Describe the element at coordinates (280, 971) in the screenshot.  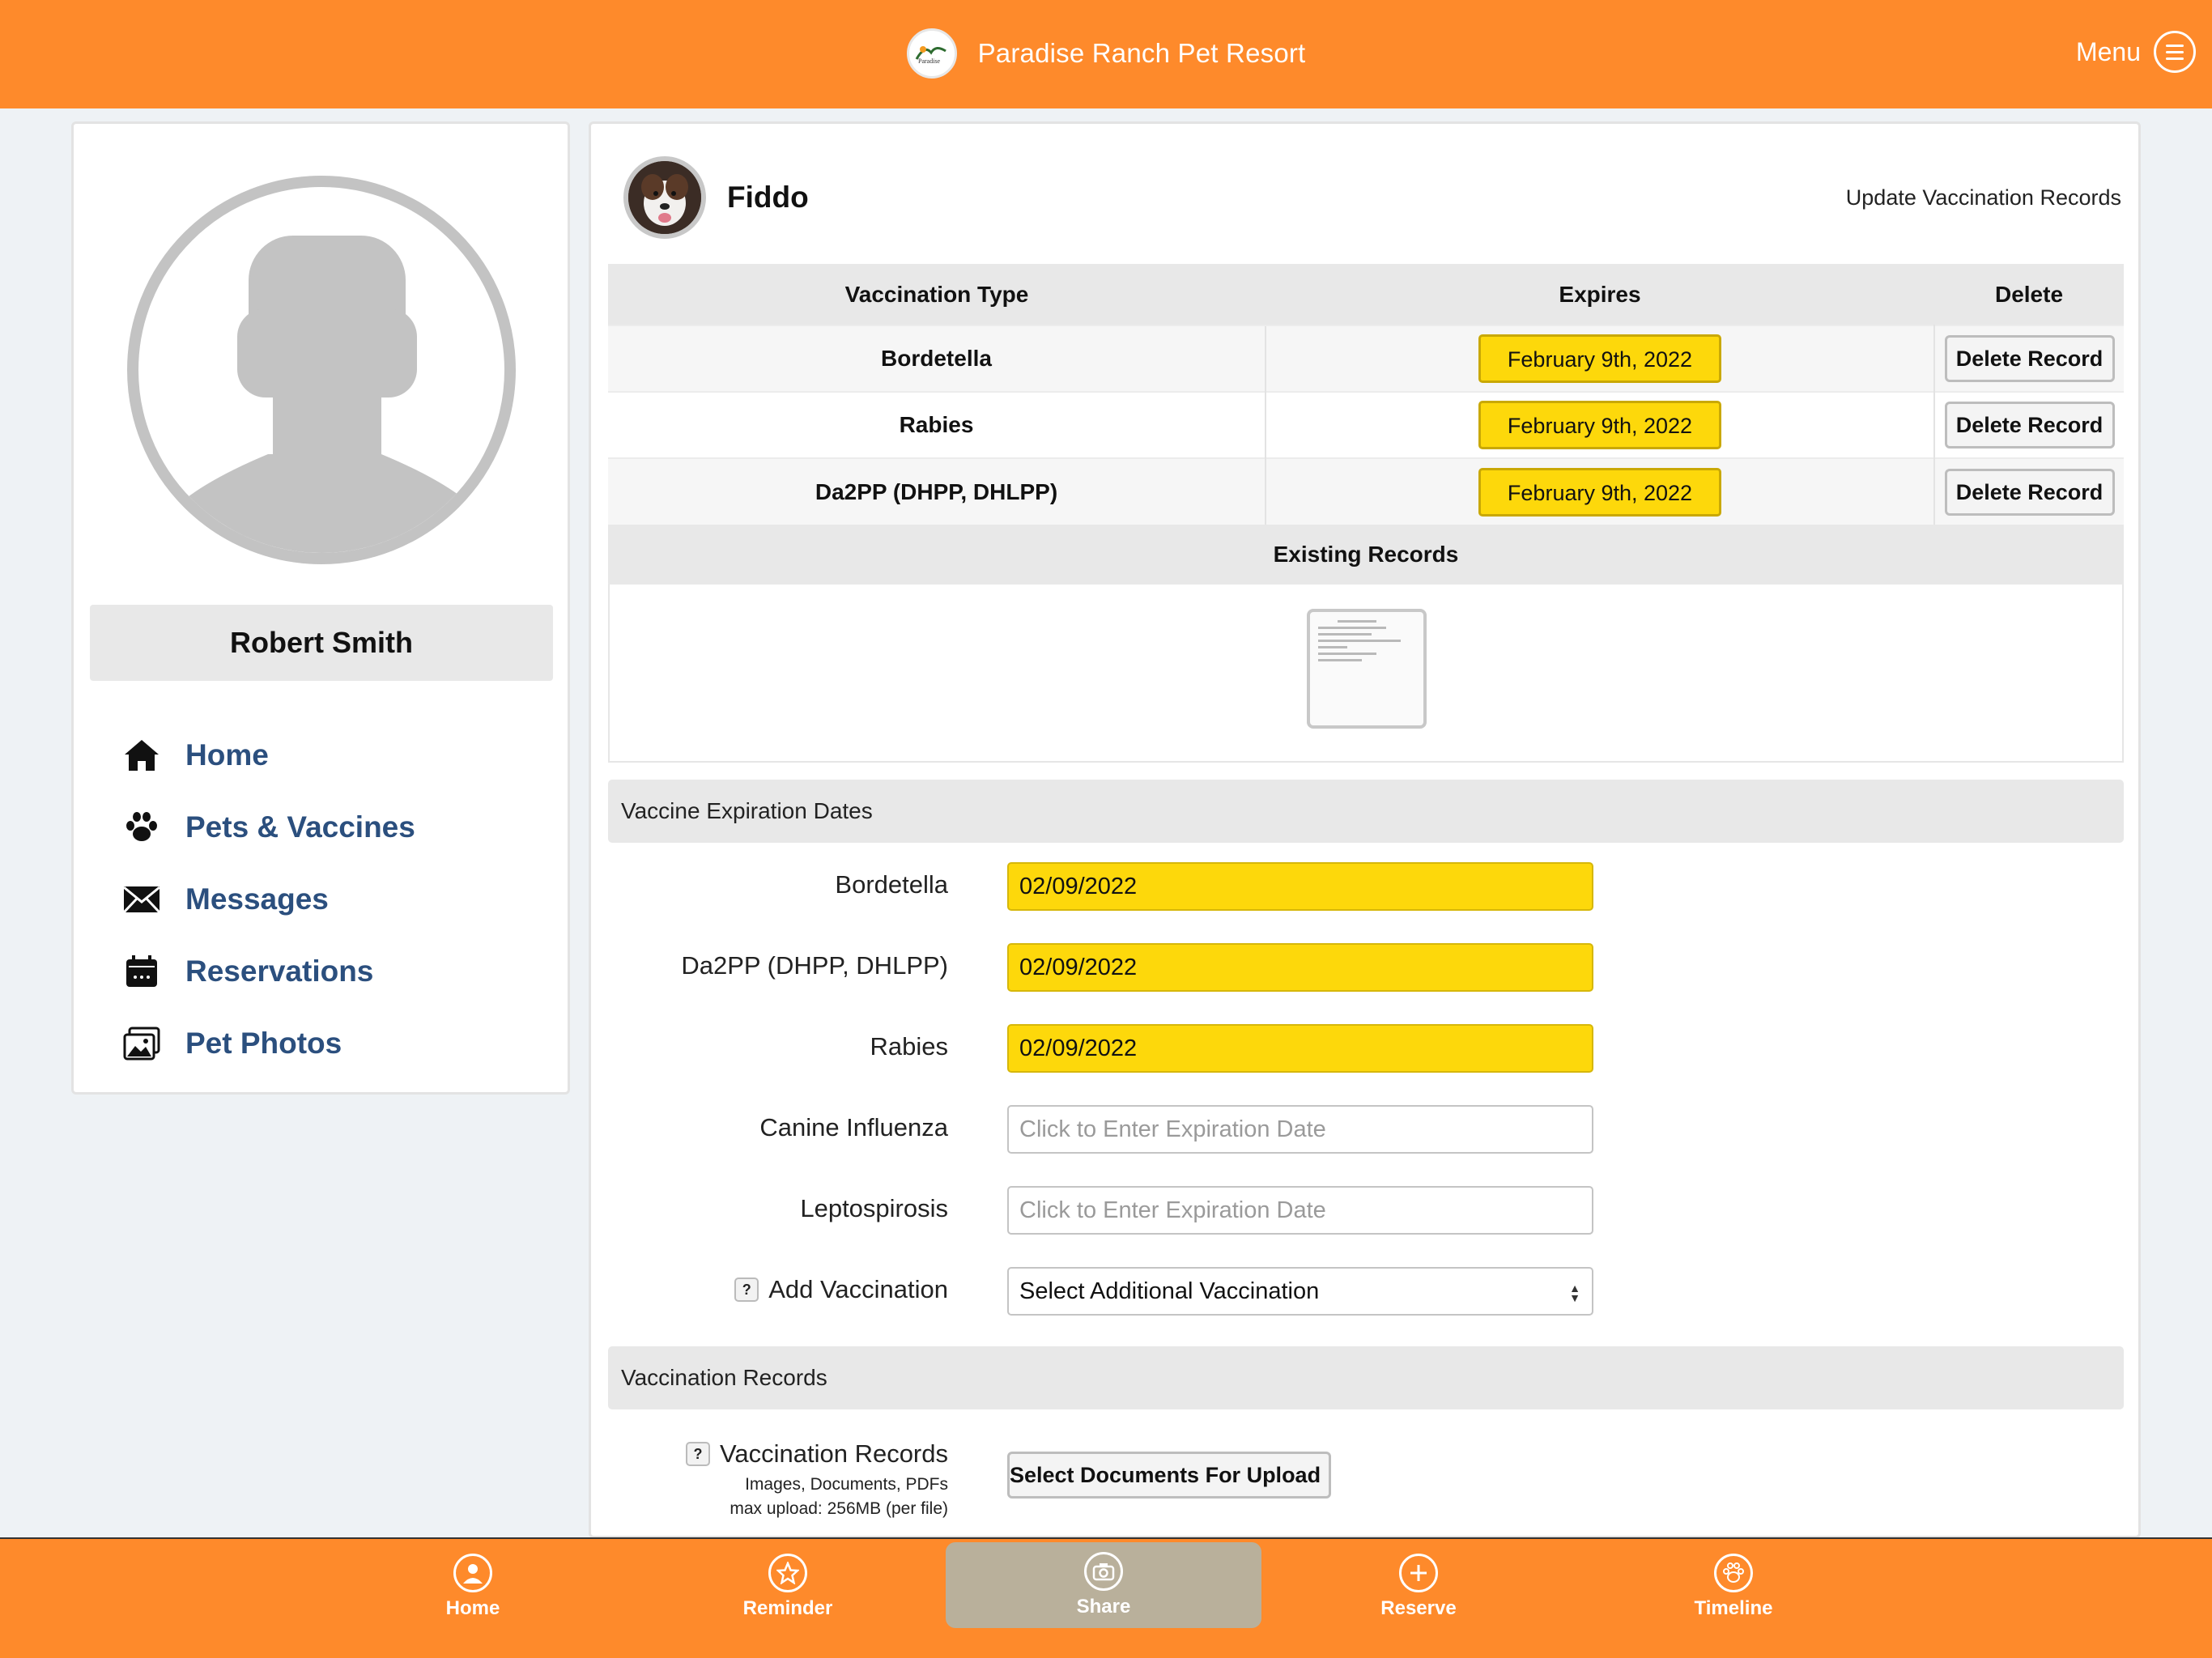
I see `sidebar-item-label: Reservations` at that location.